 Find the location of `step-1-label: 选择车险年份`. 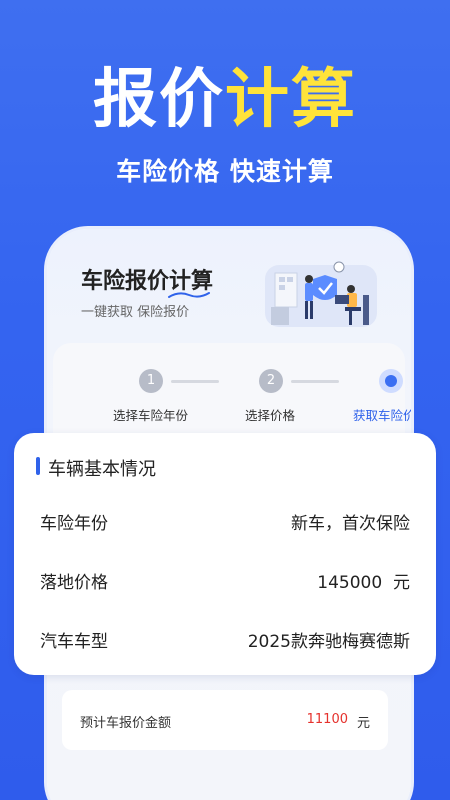

step-1-label: 选择车险年份 is located at coordinates (151, 415).